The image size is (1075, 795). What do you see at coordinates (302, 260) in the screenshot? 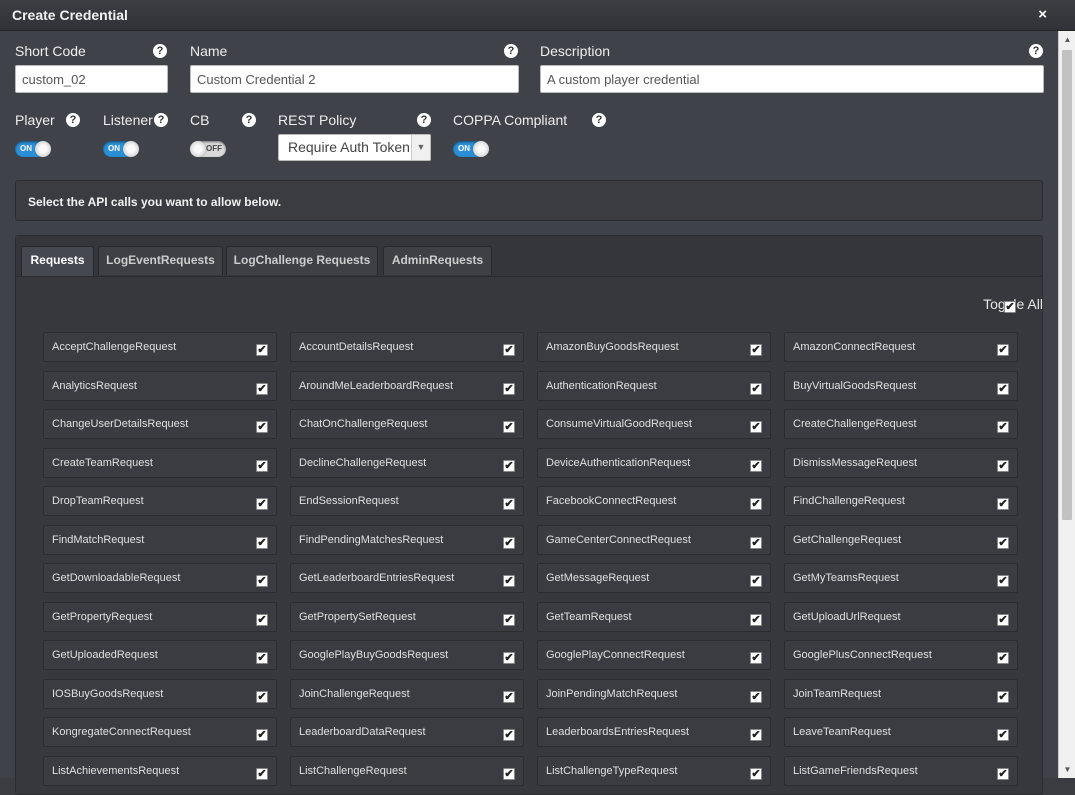
I see `tab-log-challenge-requests: LogChallenge Requests` at bounding box center [302, 260].